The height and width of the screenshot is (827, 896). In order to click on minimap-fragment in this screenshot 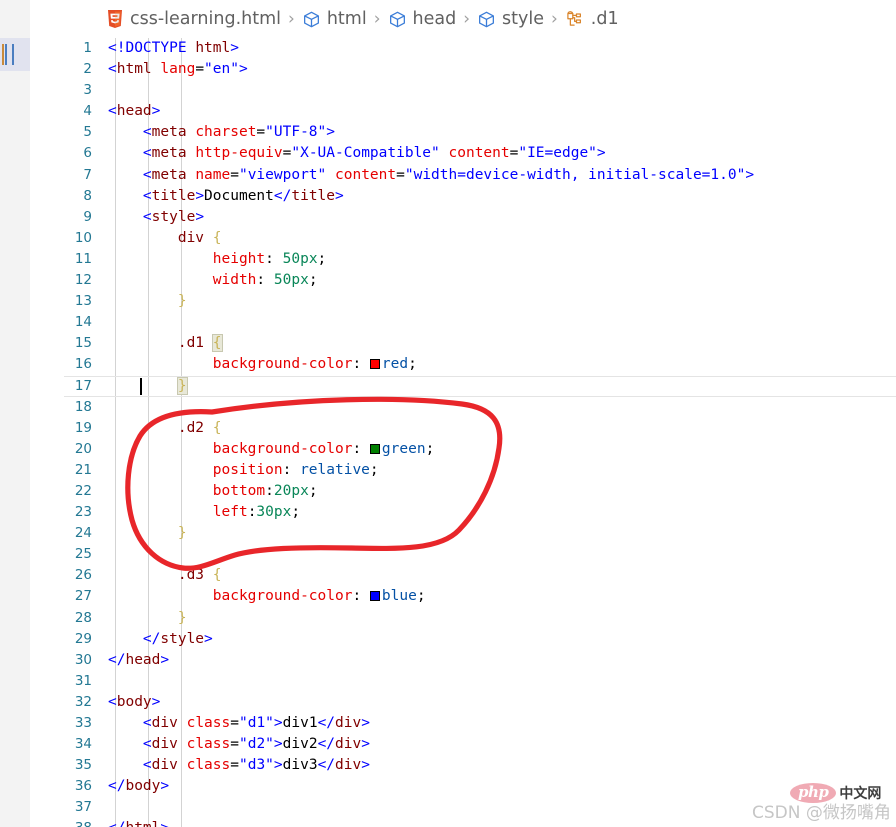, I will do `click(15, 54)`.